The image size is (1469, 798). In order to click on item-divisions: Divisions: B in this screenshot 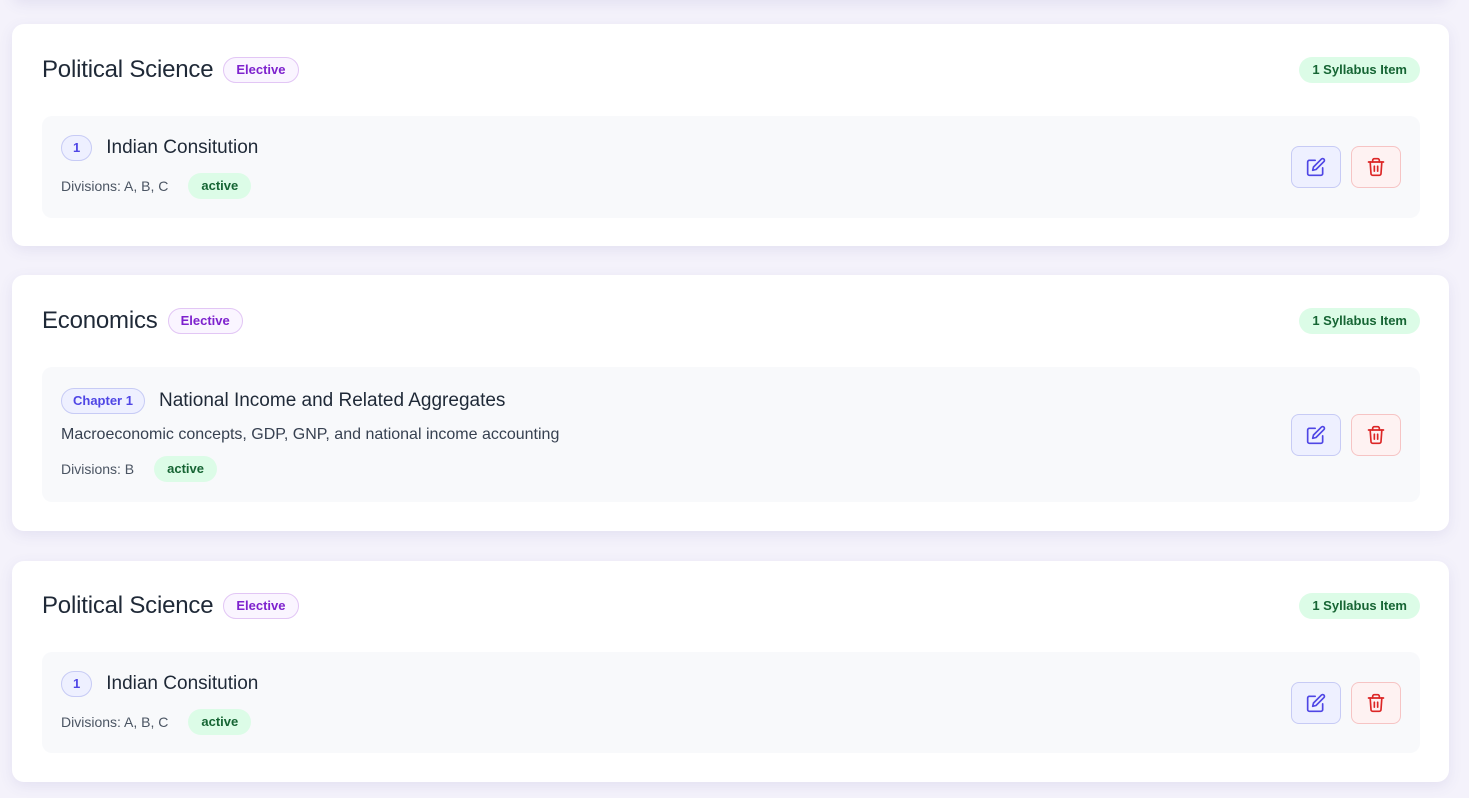, I will do `click(98, 468)`.